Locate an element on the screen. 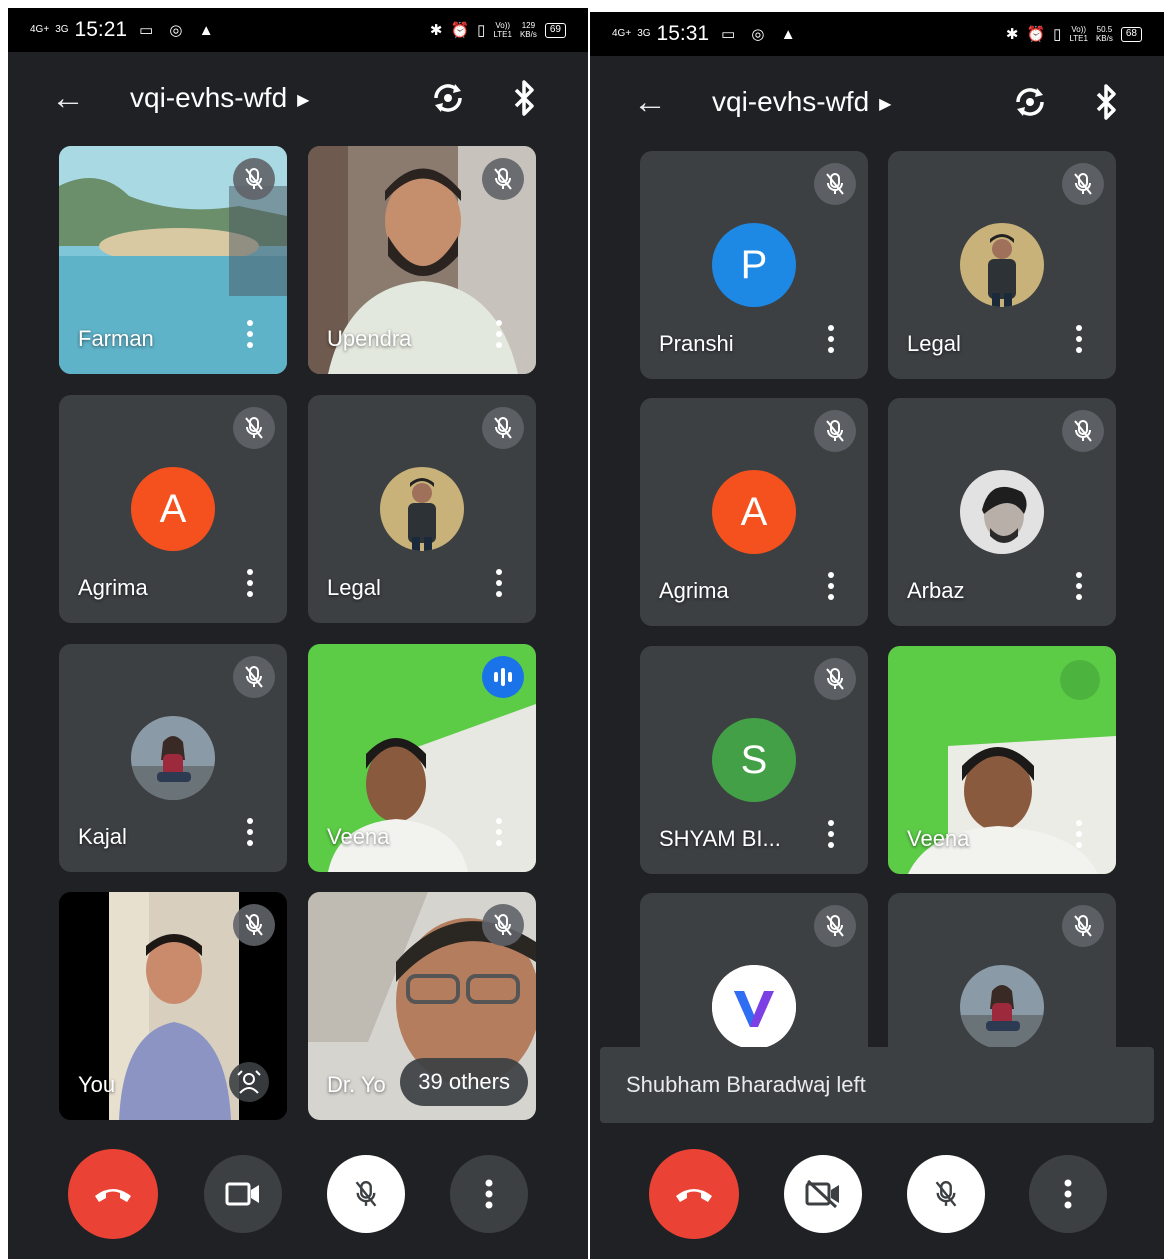  participant-tile: Farman is located at coordinates (173, 260).